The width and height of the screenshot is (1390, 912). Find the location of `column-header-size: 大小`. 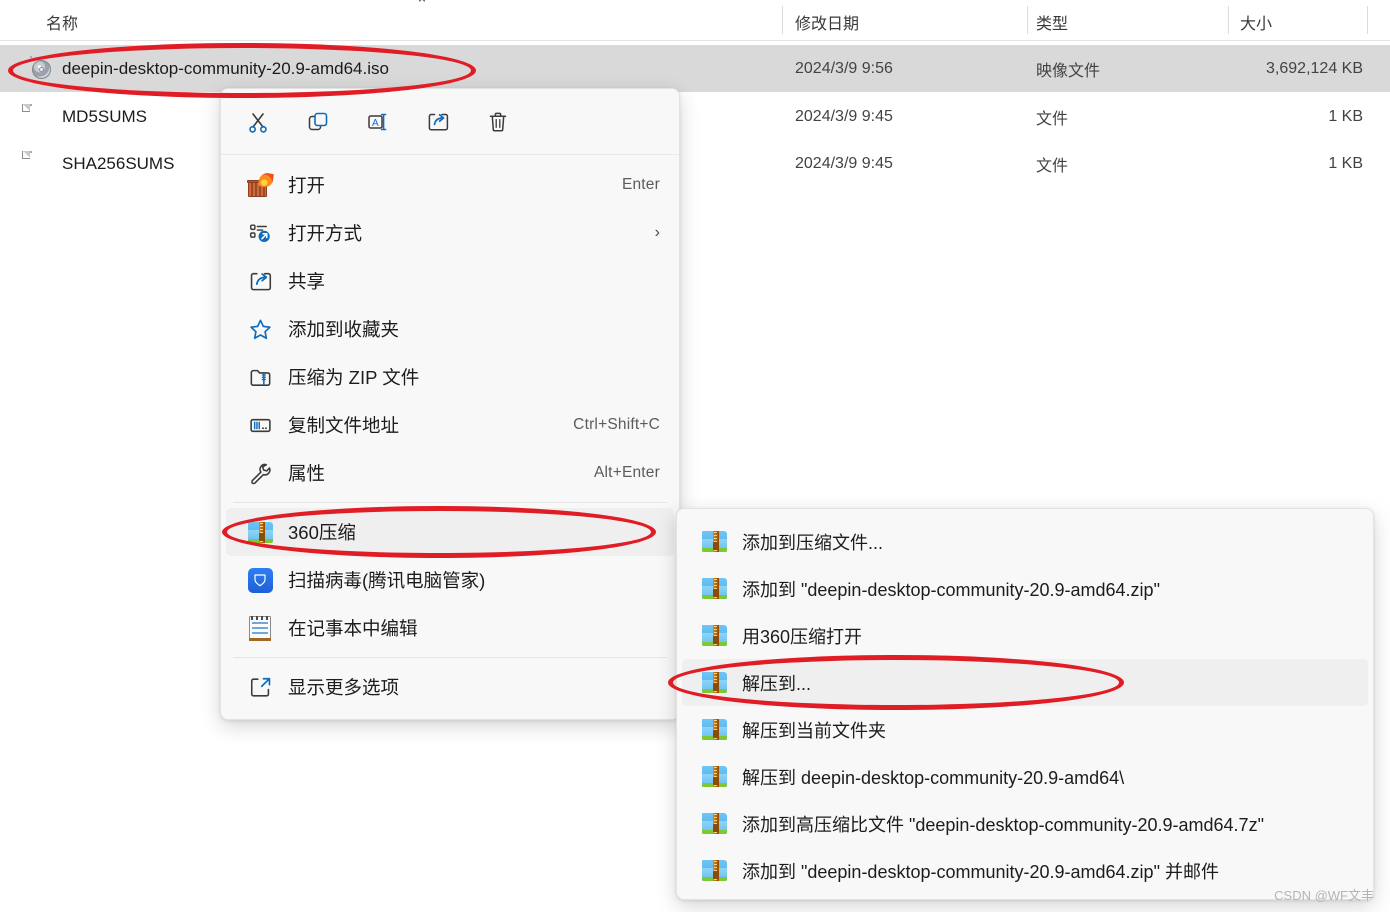

column-header-size: 大小 is located at coordinates (1256, 22).